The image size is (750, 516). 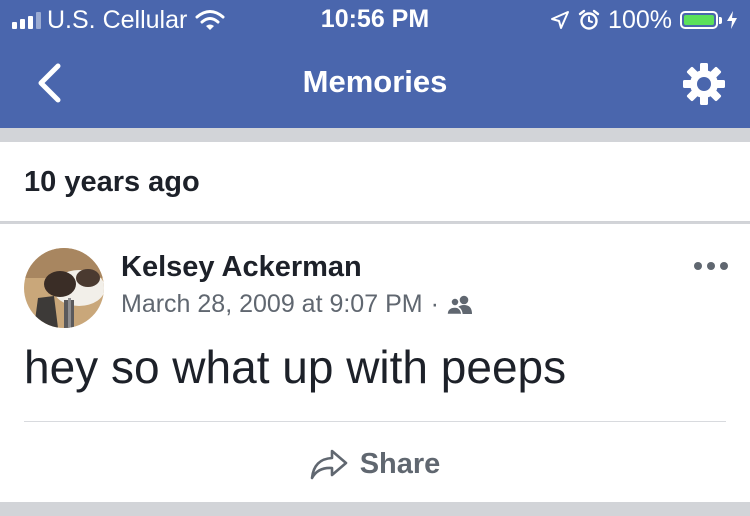 I want to click on battery-fill, so click(x=699, y=20).